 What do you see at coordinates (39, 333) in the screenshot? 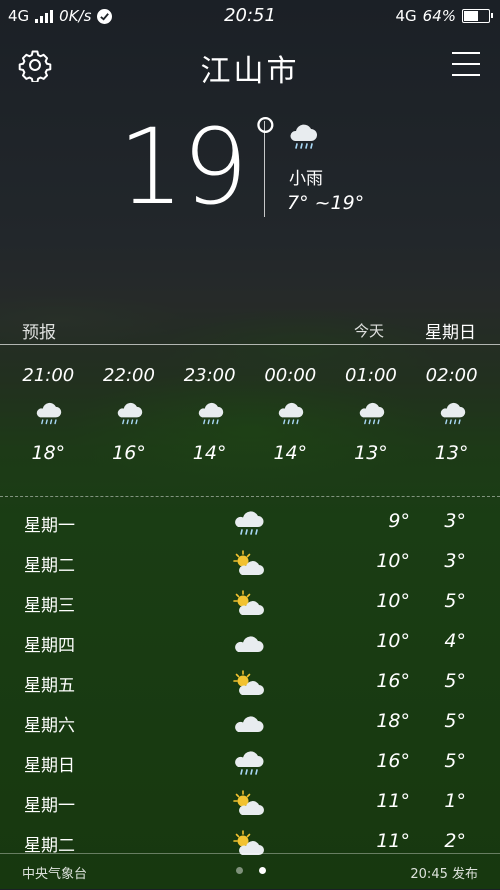
I see `forecast-label: 预报` at bounding box center [39, 333].